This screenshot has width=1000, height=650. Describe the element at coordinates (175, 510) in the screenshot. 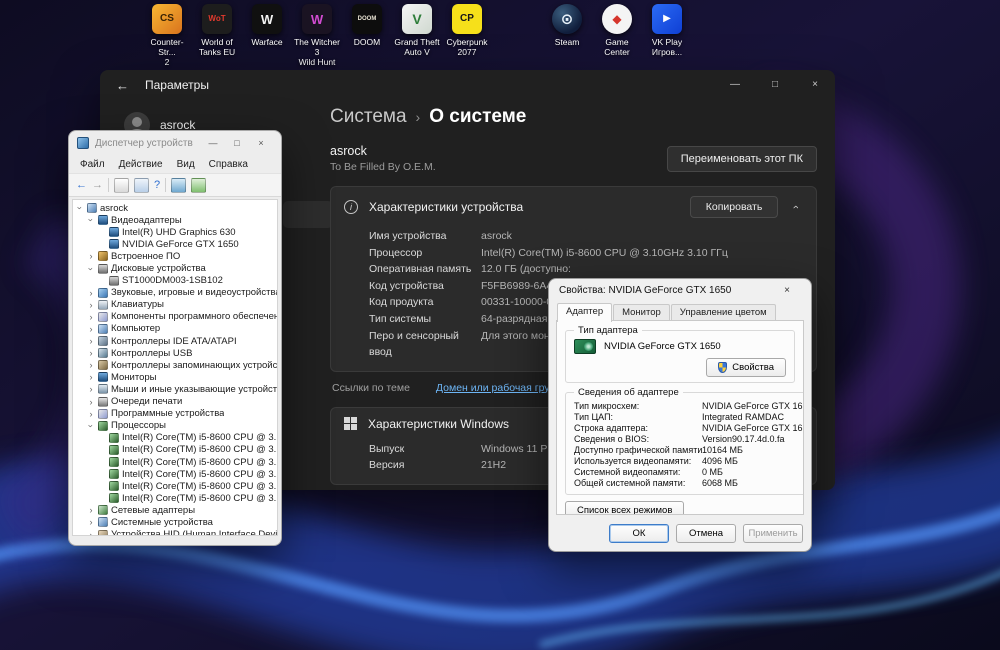

I see `tree-item: › Сетевые адаптеры` at that location.